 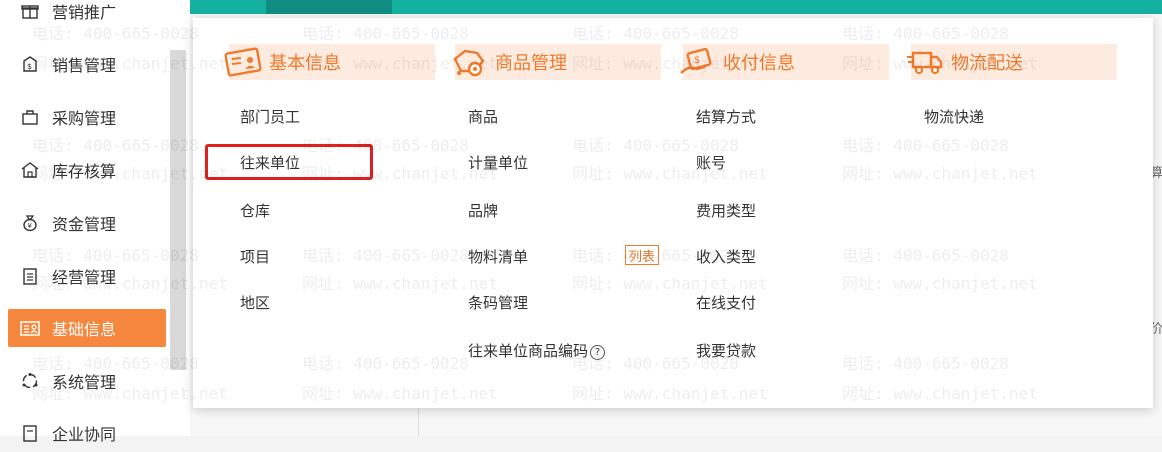 I want to click on category-header-product: 商品管理, so click(x=557, y=62).